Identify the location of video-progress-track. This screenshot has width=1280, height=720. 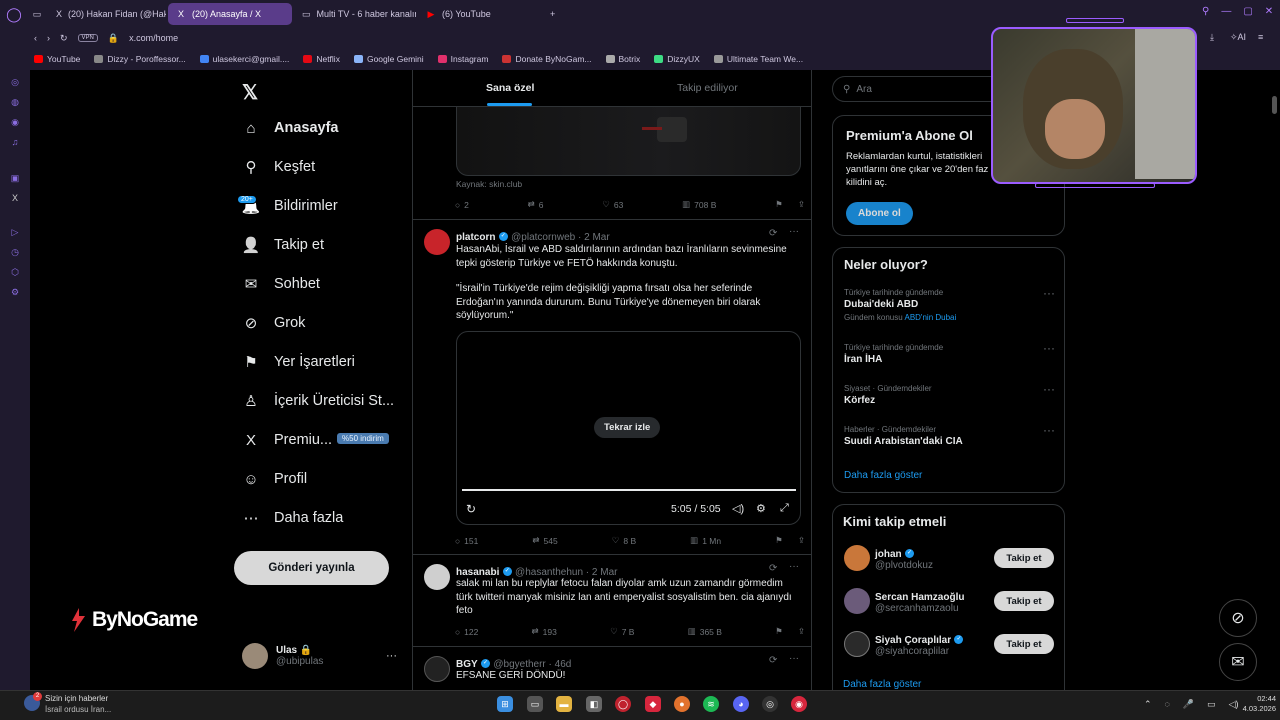
(629, 490).